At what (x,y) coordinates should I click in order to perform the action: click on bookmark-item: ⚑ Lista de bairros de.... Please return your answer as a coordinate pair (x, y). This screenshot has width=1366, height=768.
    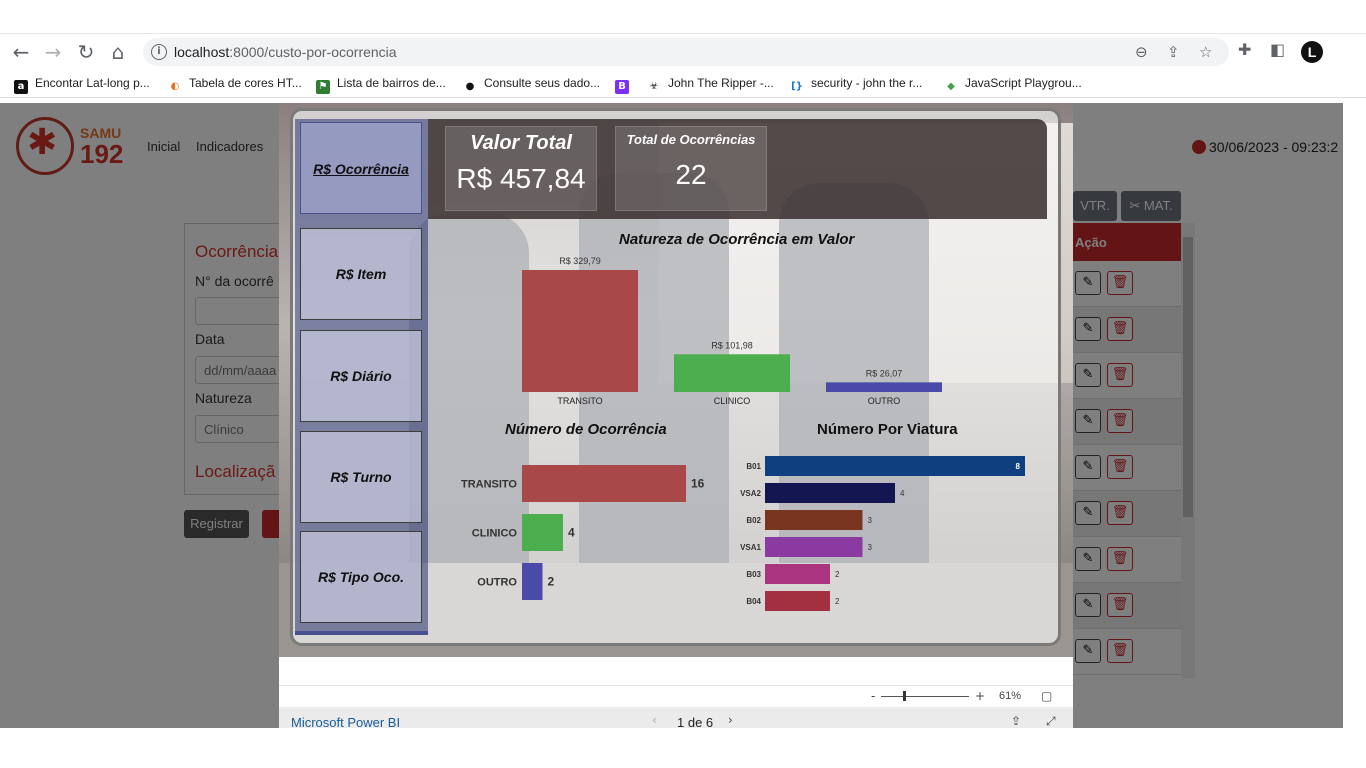
    Looking at the image, I should click on (381, 85).